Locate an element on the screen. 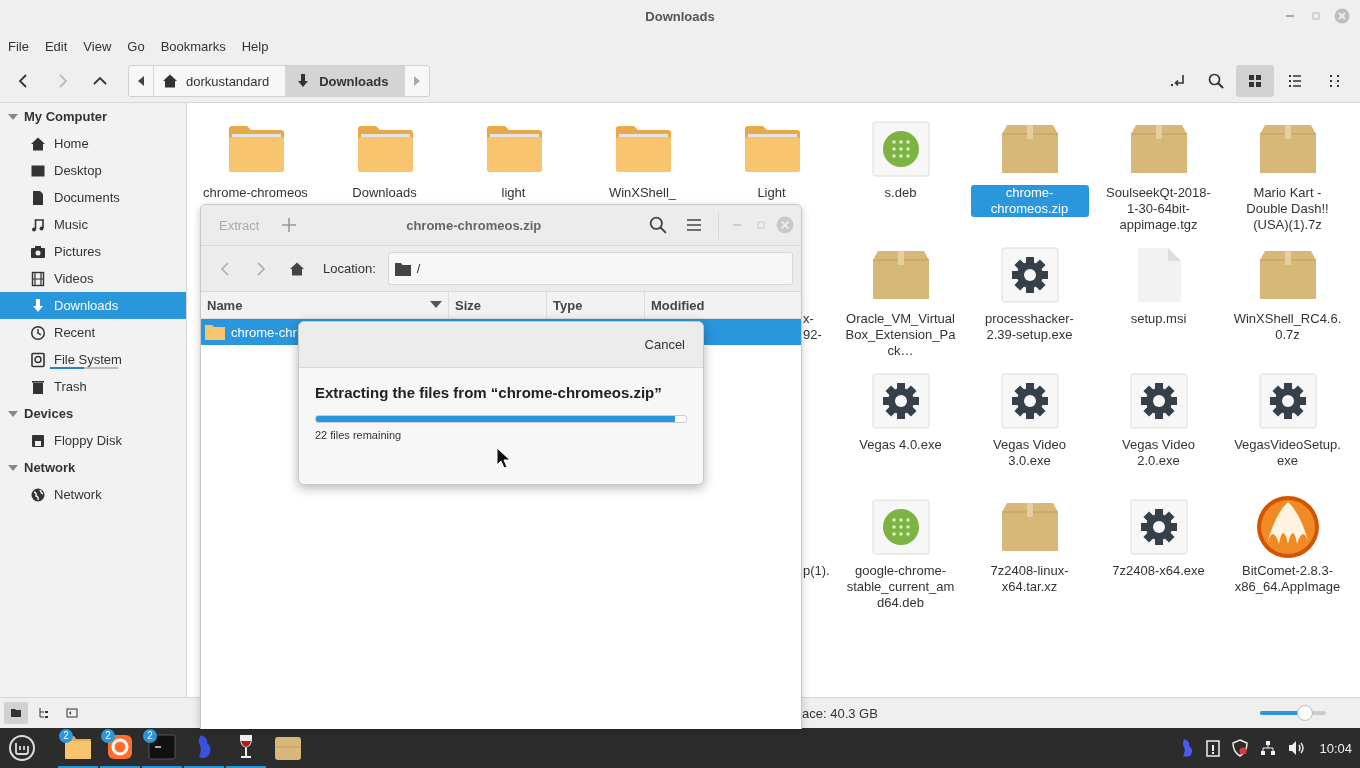 Image resolution: width=1360 pixels, height=768 pixels. cancel-button: Cancel is located at coordinates (664, 344).